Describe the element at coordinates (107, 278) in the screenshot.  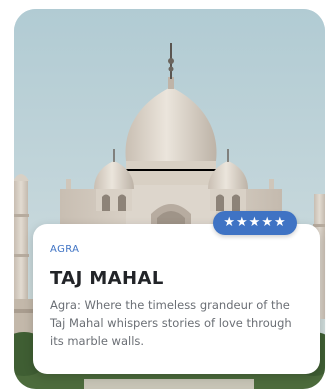
I see `destination-title: TAJ MAHAL` at that location.